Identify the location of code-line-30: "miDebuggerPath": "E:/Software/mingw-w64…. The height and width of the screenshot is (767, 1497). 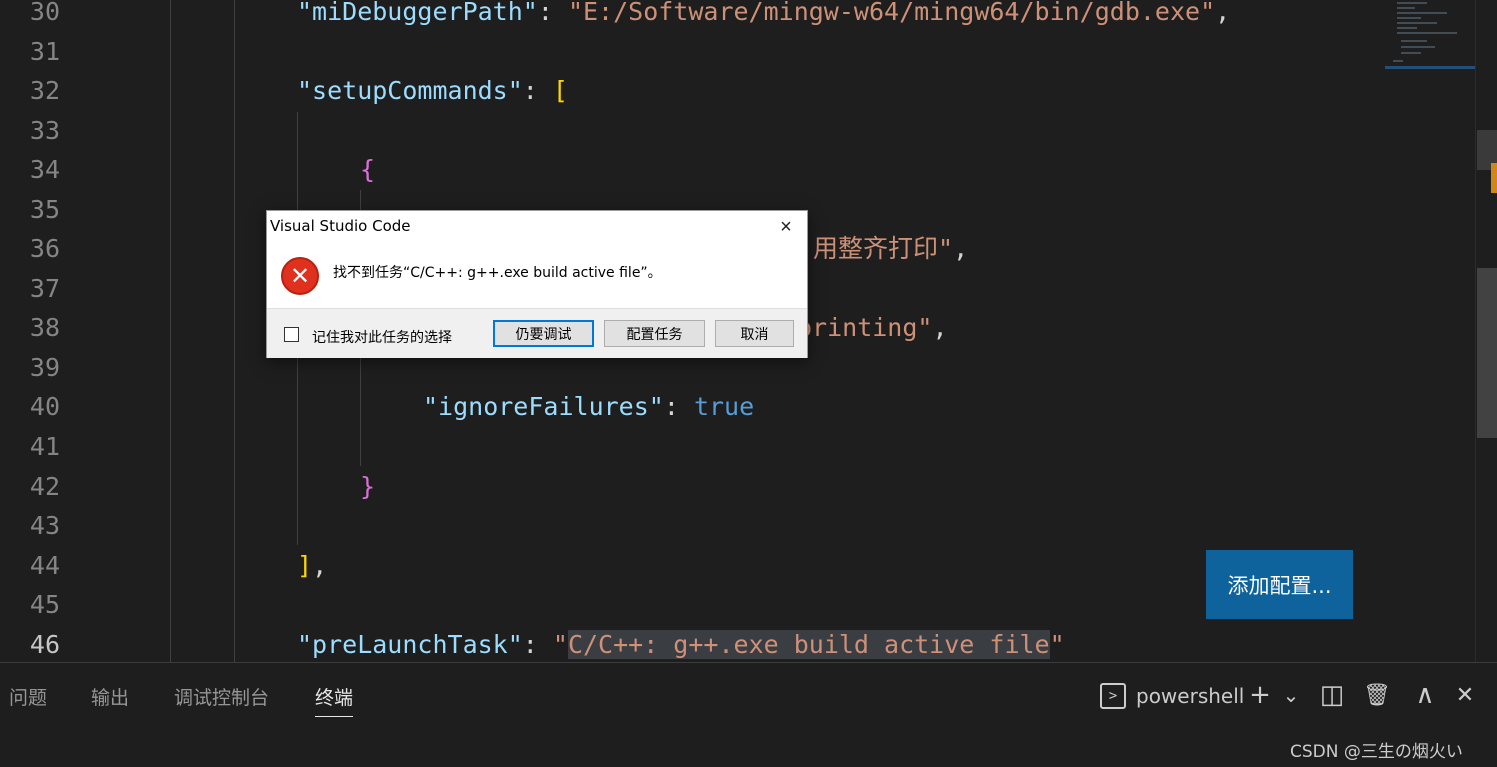
(763, 16).